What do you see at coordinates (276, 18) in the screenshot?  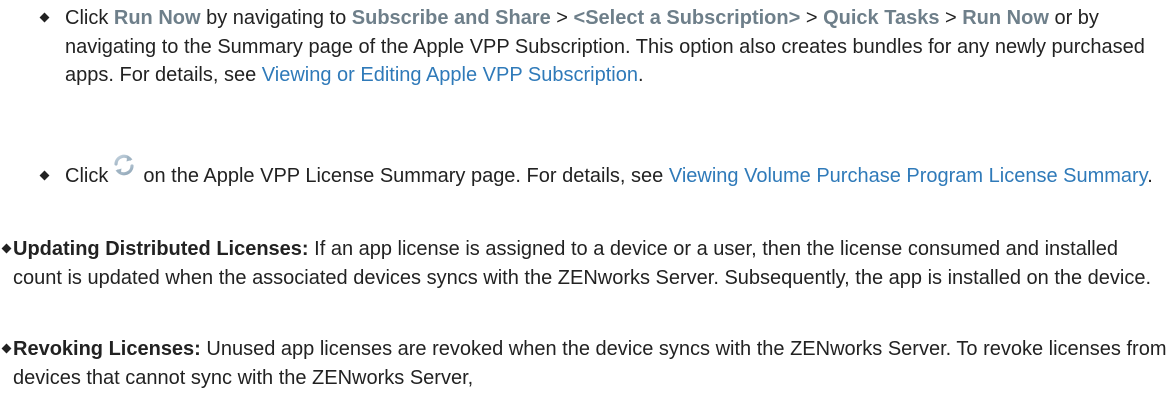 I see `text-segment: by navigating to` at bounding box center [276, 18].